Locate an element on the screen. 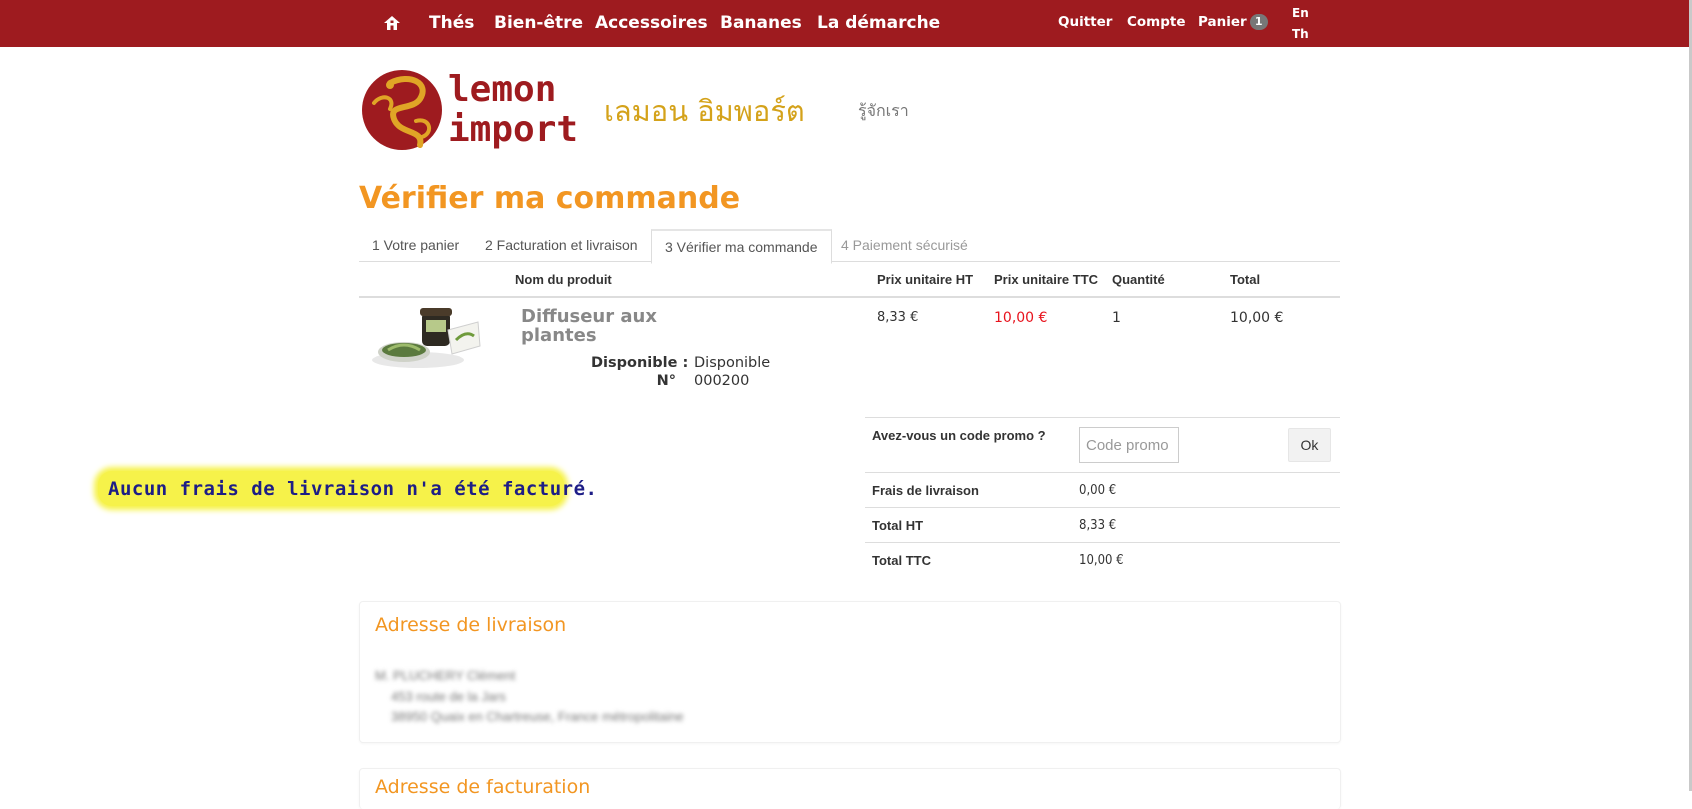 The height and width of the screenshot is (809, 1692). shipping-address-street: 453 route de la Jars is located at coordinates (448, 696).